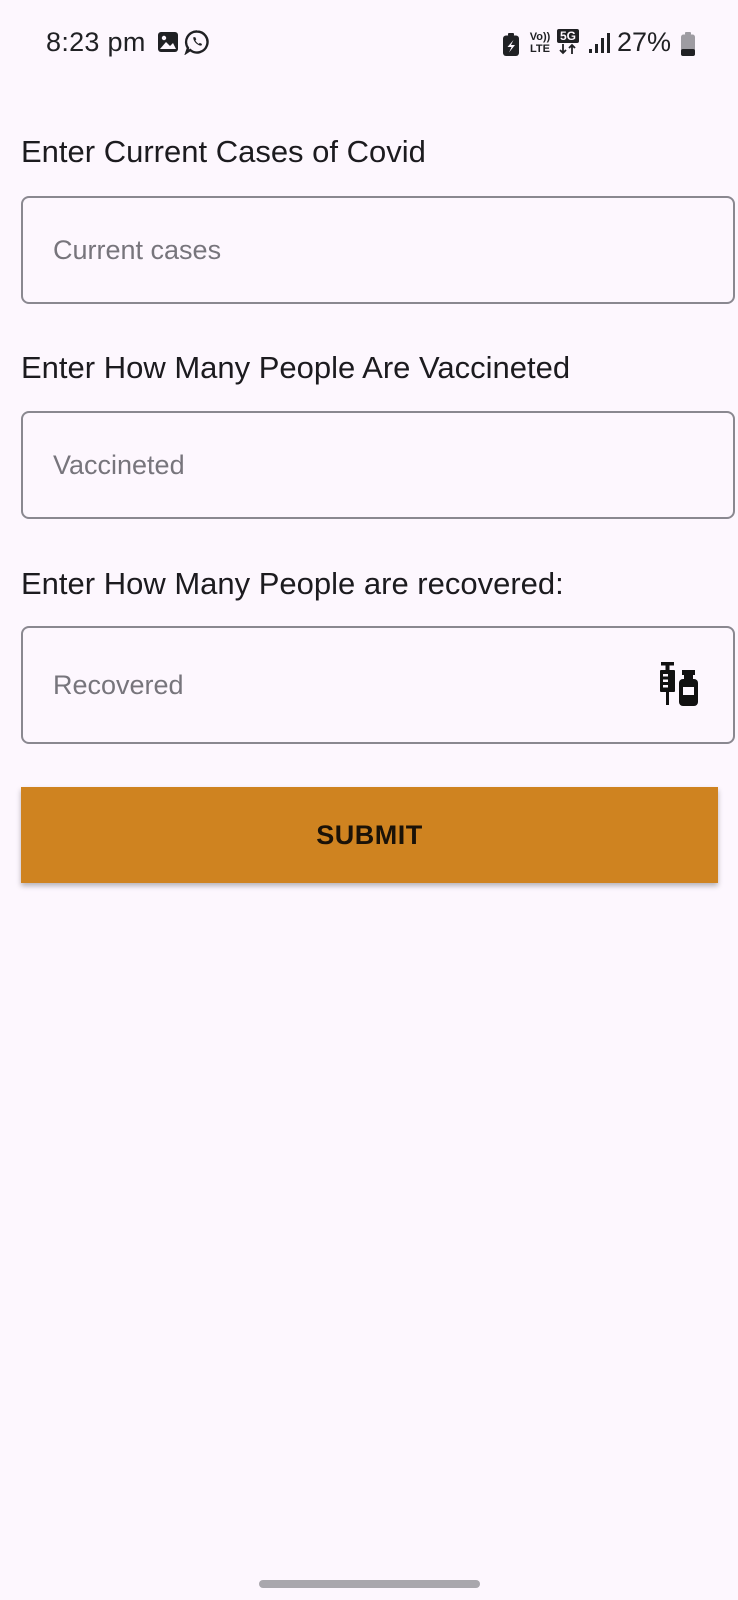 The width and height of the screenshot is (738, 1600). I want to click on whatsapp-icon, so click(196, 42).